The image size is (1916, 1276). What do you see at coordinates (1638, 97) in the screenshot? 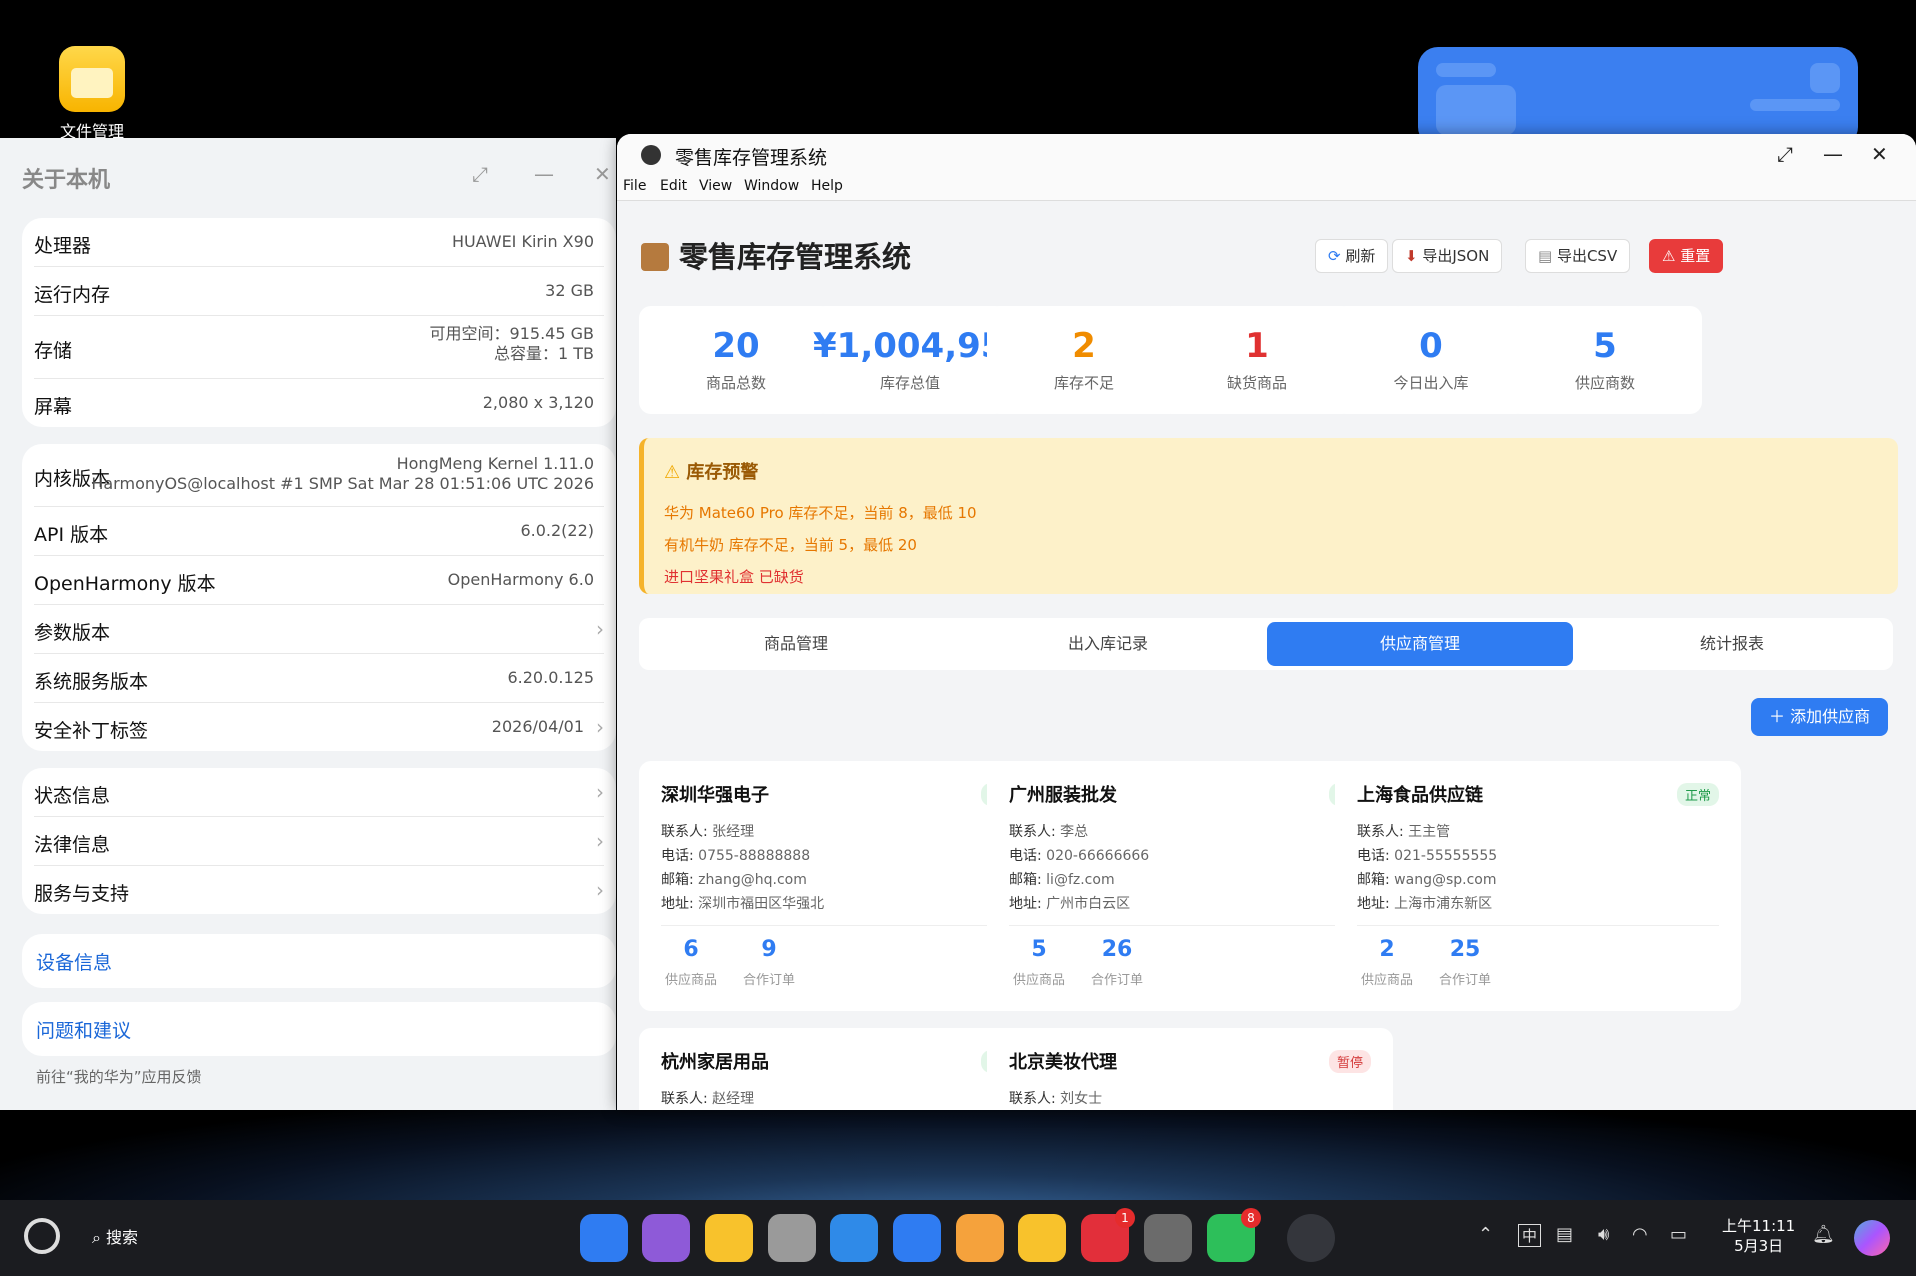
I see `desktop-widget` at bounding box center [1638, 97].